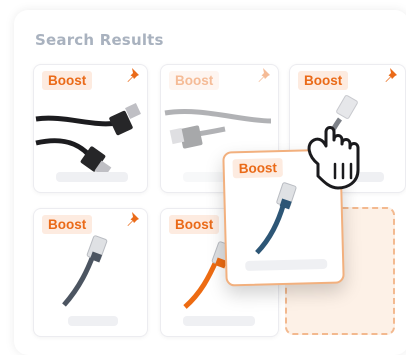  Describe the element at coordinates (99, 40) in the screenshot. I see `panel-title: Search Results` at that location.